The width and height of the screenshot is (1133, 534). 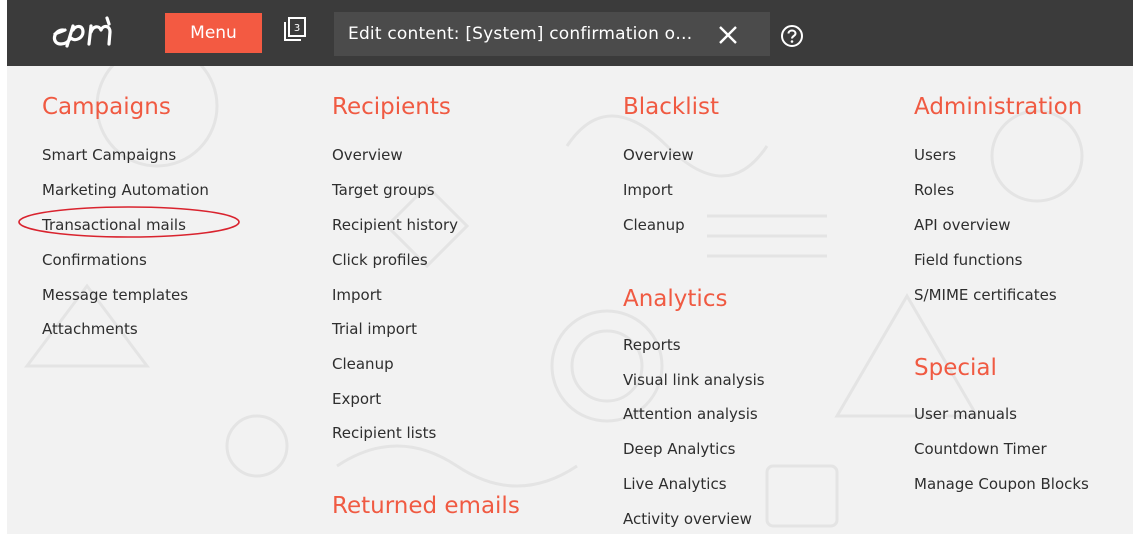 What do you see at coordinates (356, 399) in the screenshot?
I see `recipients-item-export: Export` at bounding box center [356, 399].